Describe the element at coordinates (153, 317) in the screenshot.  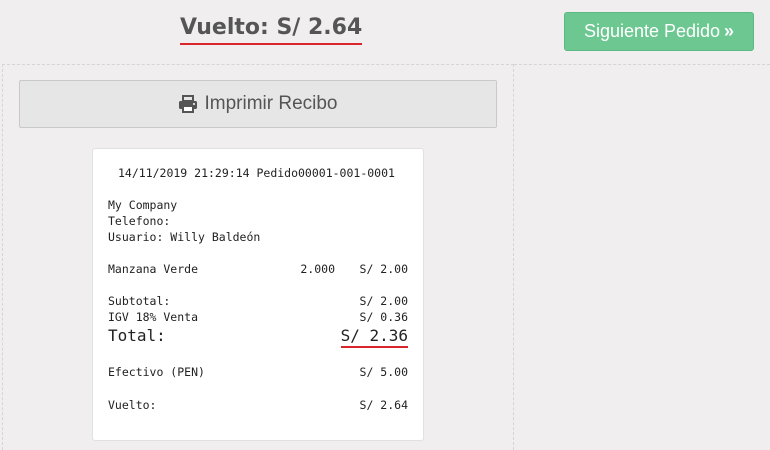
I see `receipt-tax-label: IGV 18% Venta` at that location.